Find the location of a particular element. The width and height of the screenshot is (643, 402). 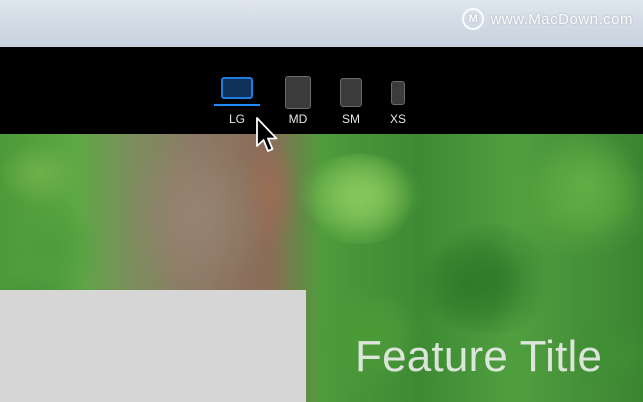

device-button-md: MD is located at coordinates (298, 90).